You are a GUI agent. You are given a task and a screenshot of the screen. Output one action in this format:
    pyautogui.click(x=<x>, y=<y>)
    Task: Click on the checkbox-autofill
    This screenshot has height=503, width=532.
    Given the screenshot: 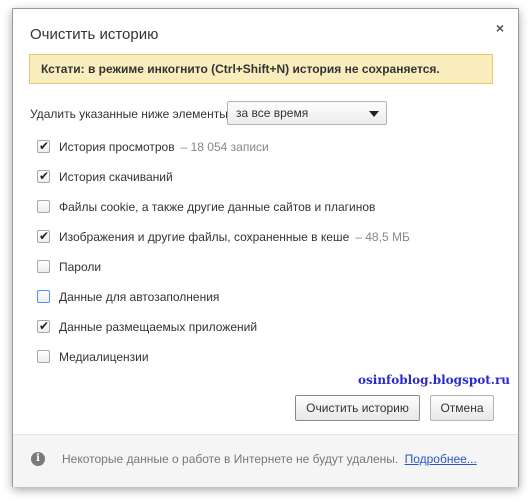 What is the action you would take?
    pyautogui.click(x=43, y=296)
    